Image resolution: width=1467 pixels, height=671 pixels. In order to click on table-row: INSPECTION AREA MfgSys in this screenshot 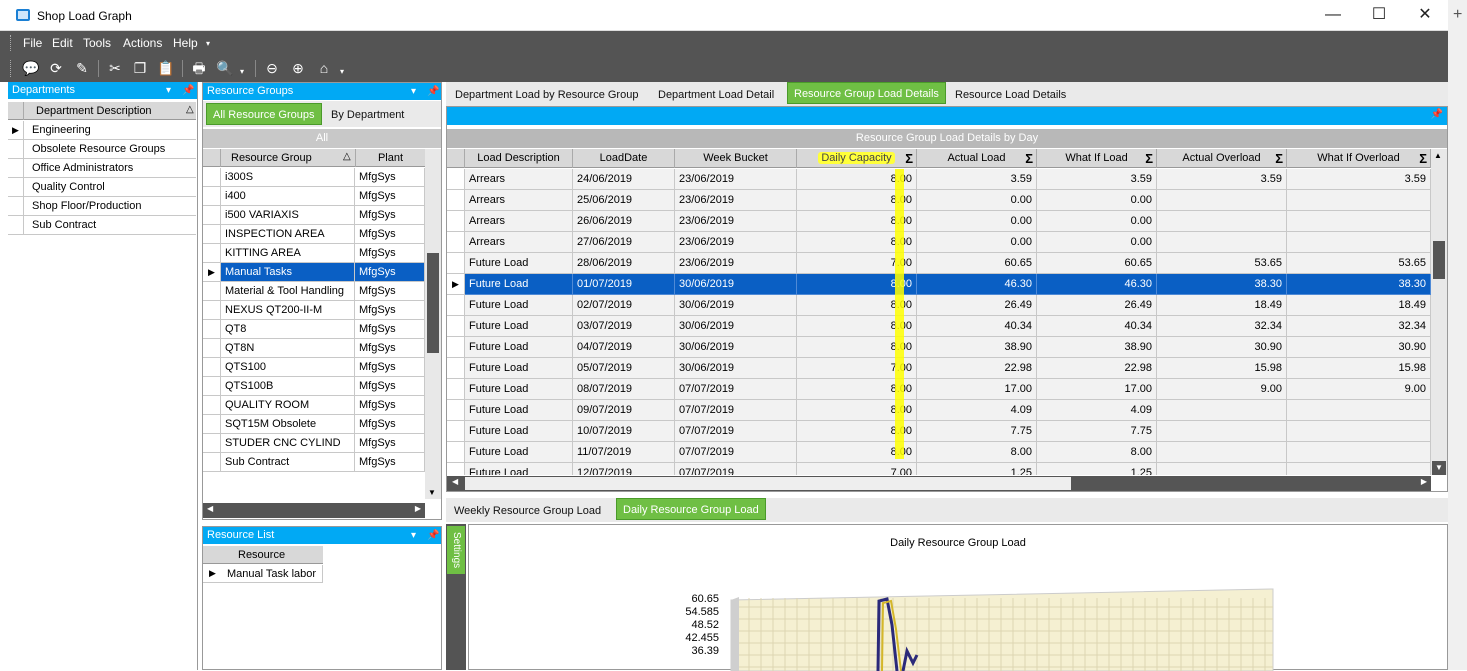, I will do `click(314, 234)`.